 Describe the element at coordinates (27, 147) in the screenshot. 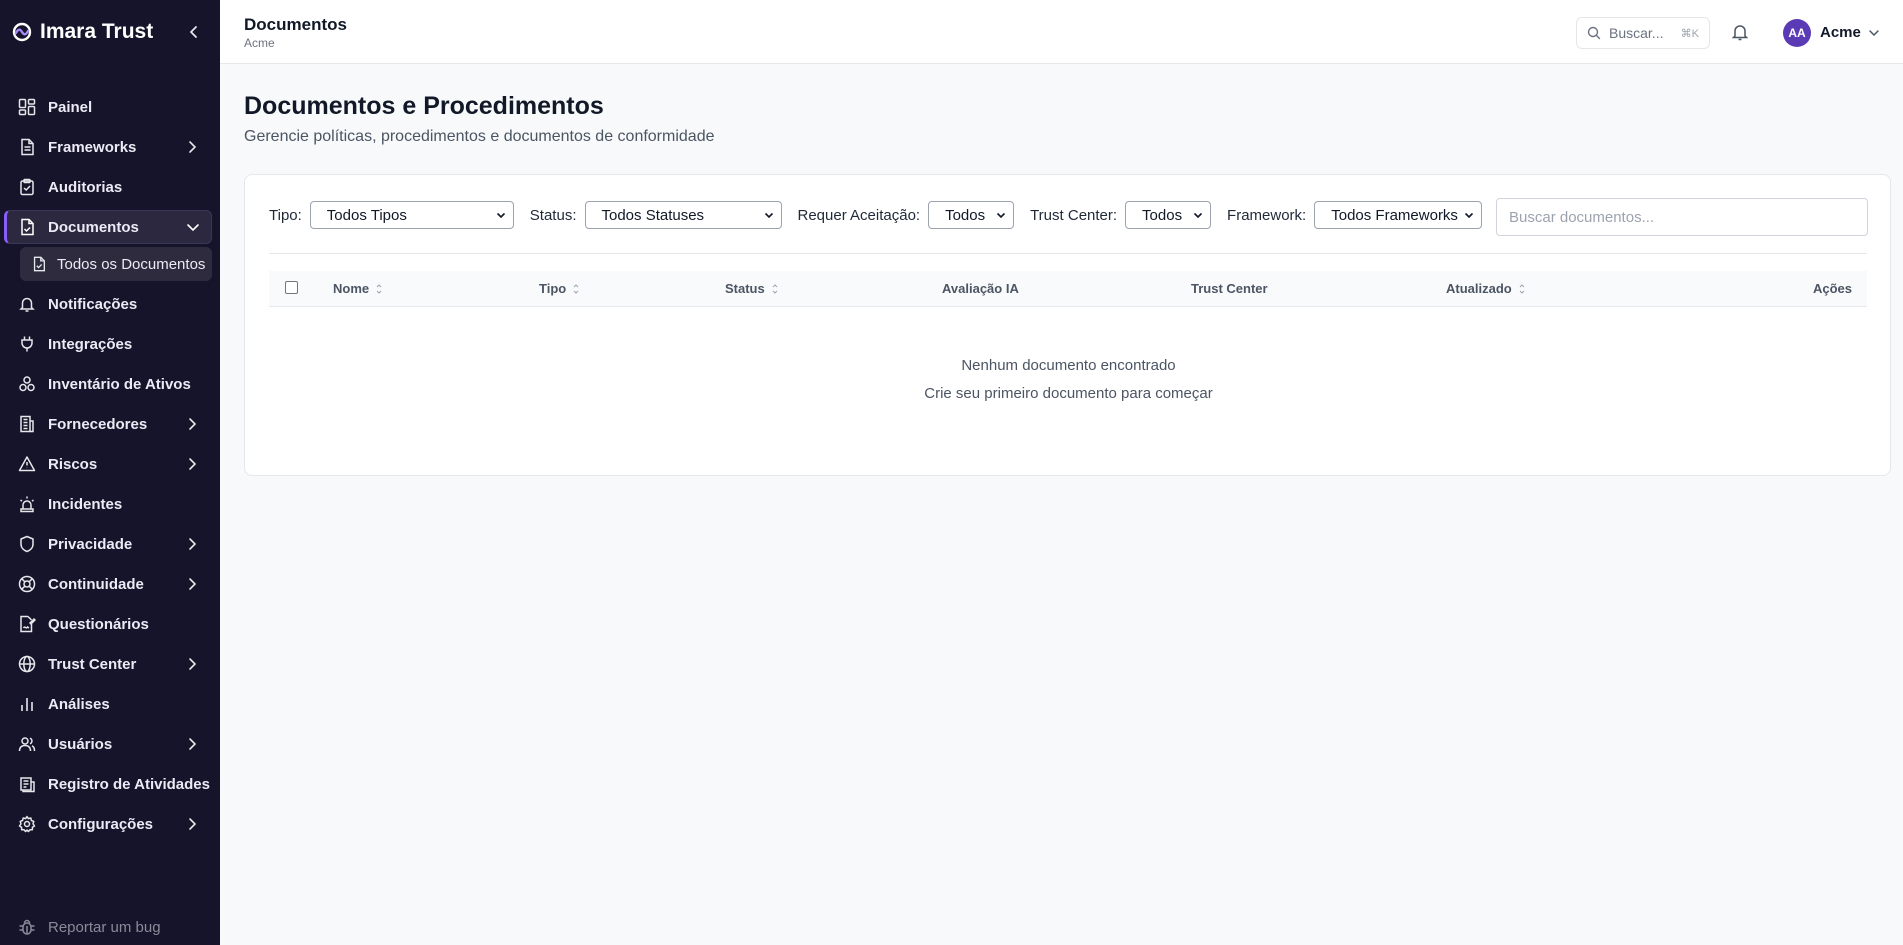

I see `file-text-icon` at that location.